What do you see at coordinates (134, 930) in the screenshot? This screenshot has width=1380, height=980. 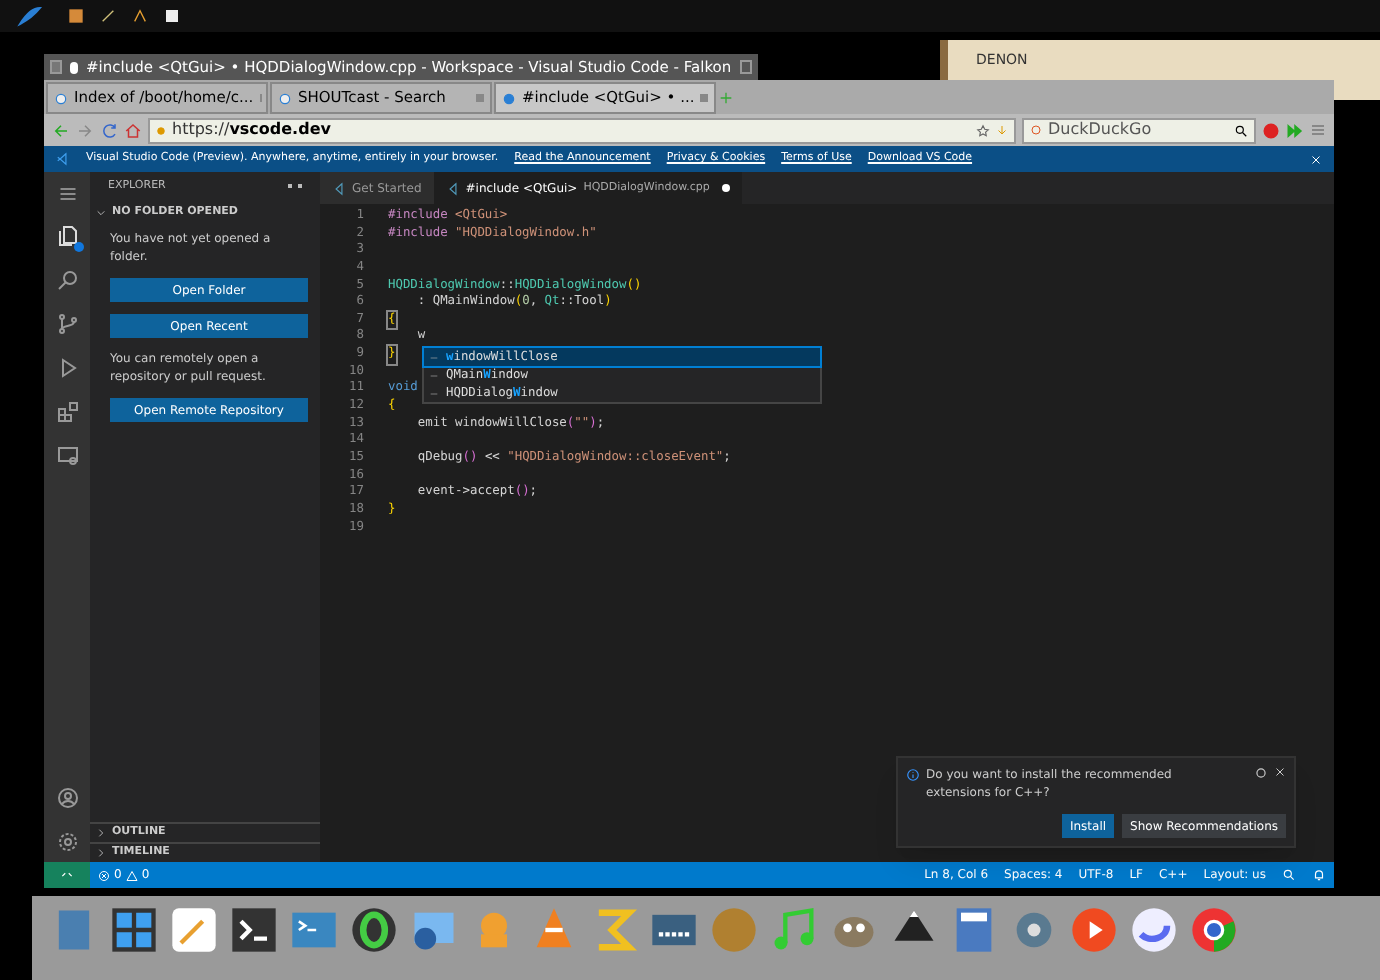 I see `grid-icon` at bounding box center [134, 930].